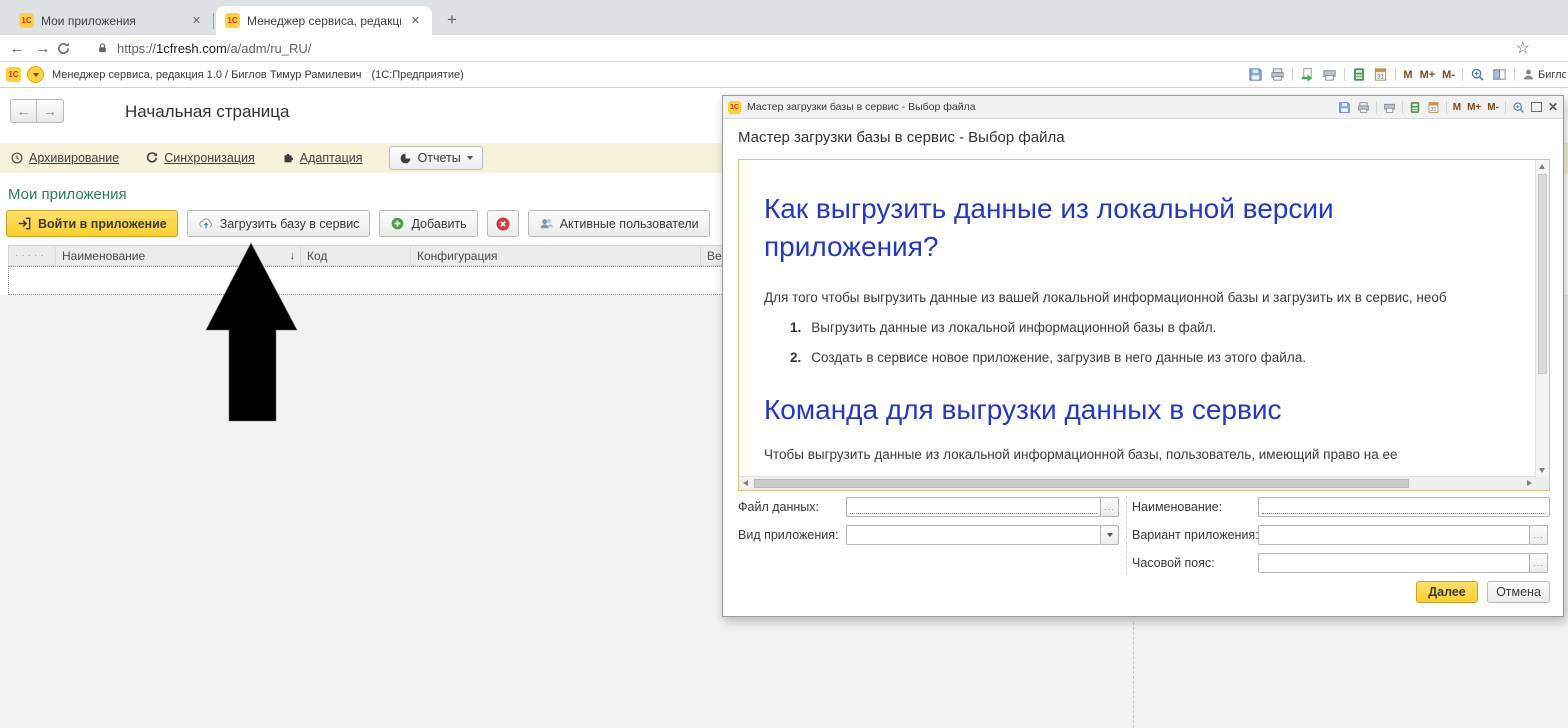 This screenshot has width=1568, height=728. What do you see at coordinates (405, 158) in the screenshot?
I see `pie-chart-icon` at bounding box center [405, 158].